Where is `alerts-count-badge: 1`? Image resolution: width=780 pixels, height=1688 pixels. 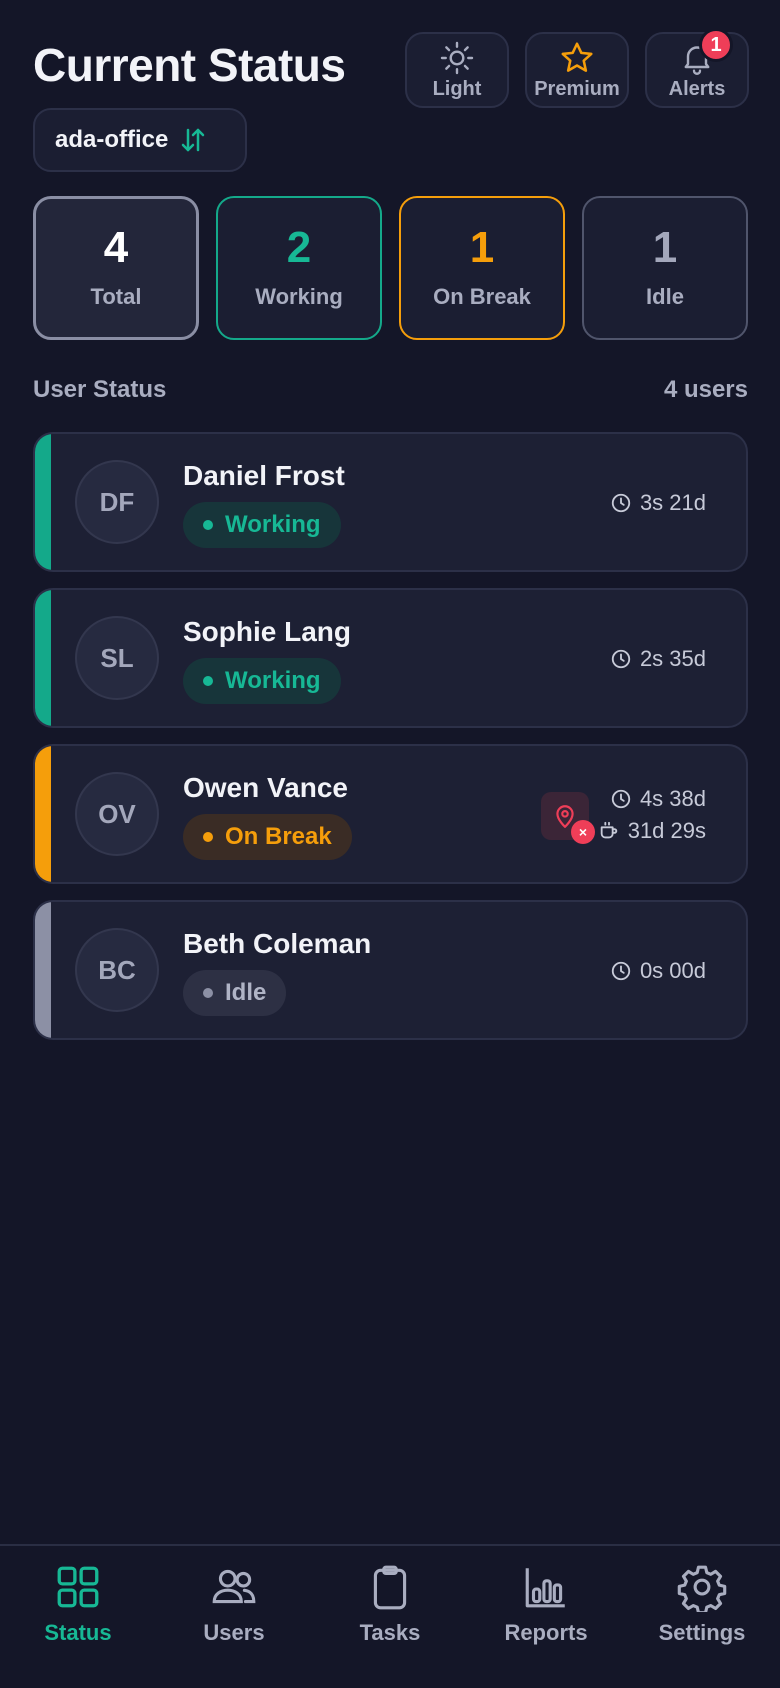
alerts-count-badge: 1 is located at coordinates (716, 45).